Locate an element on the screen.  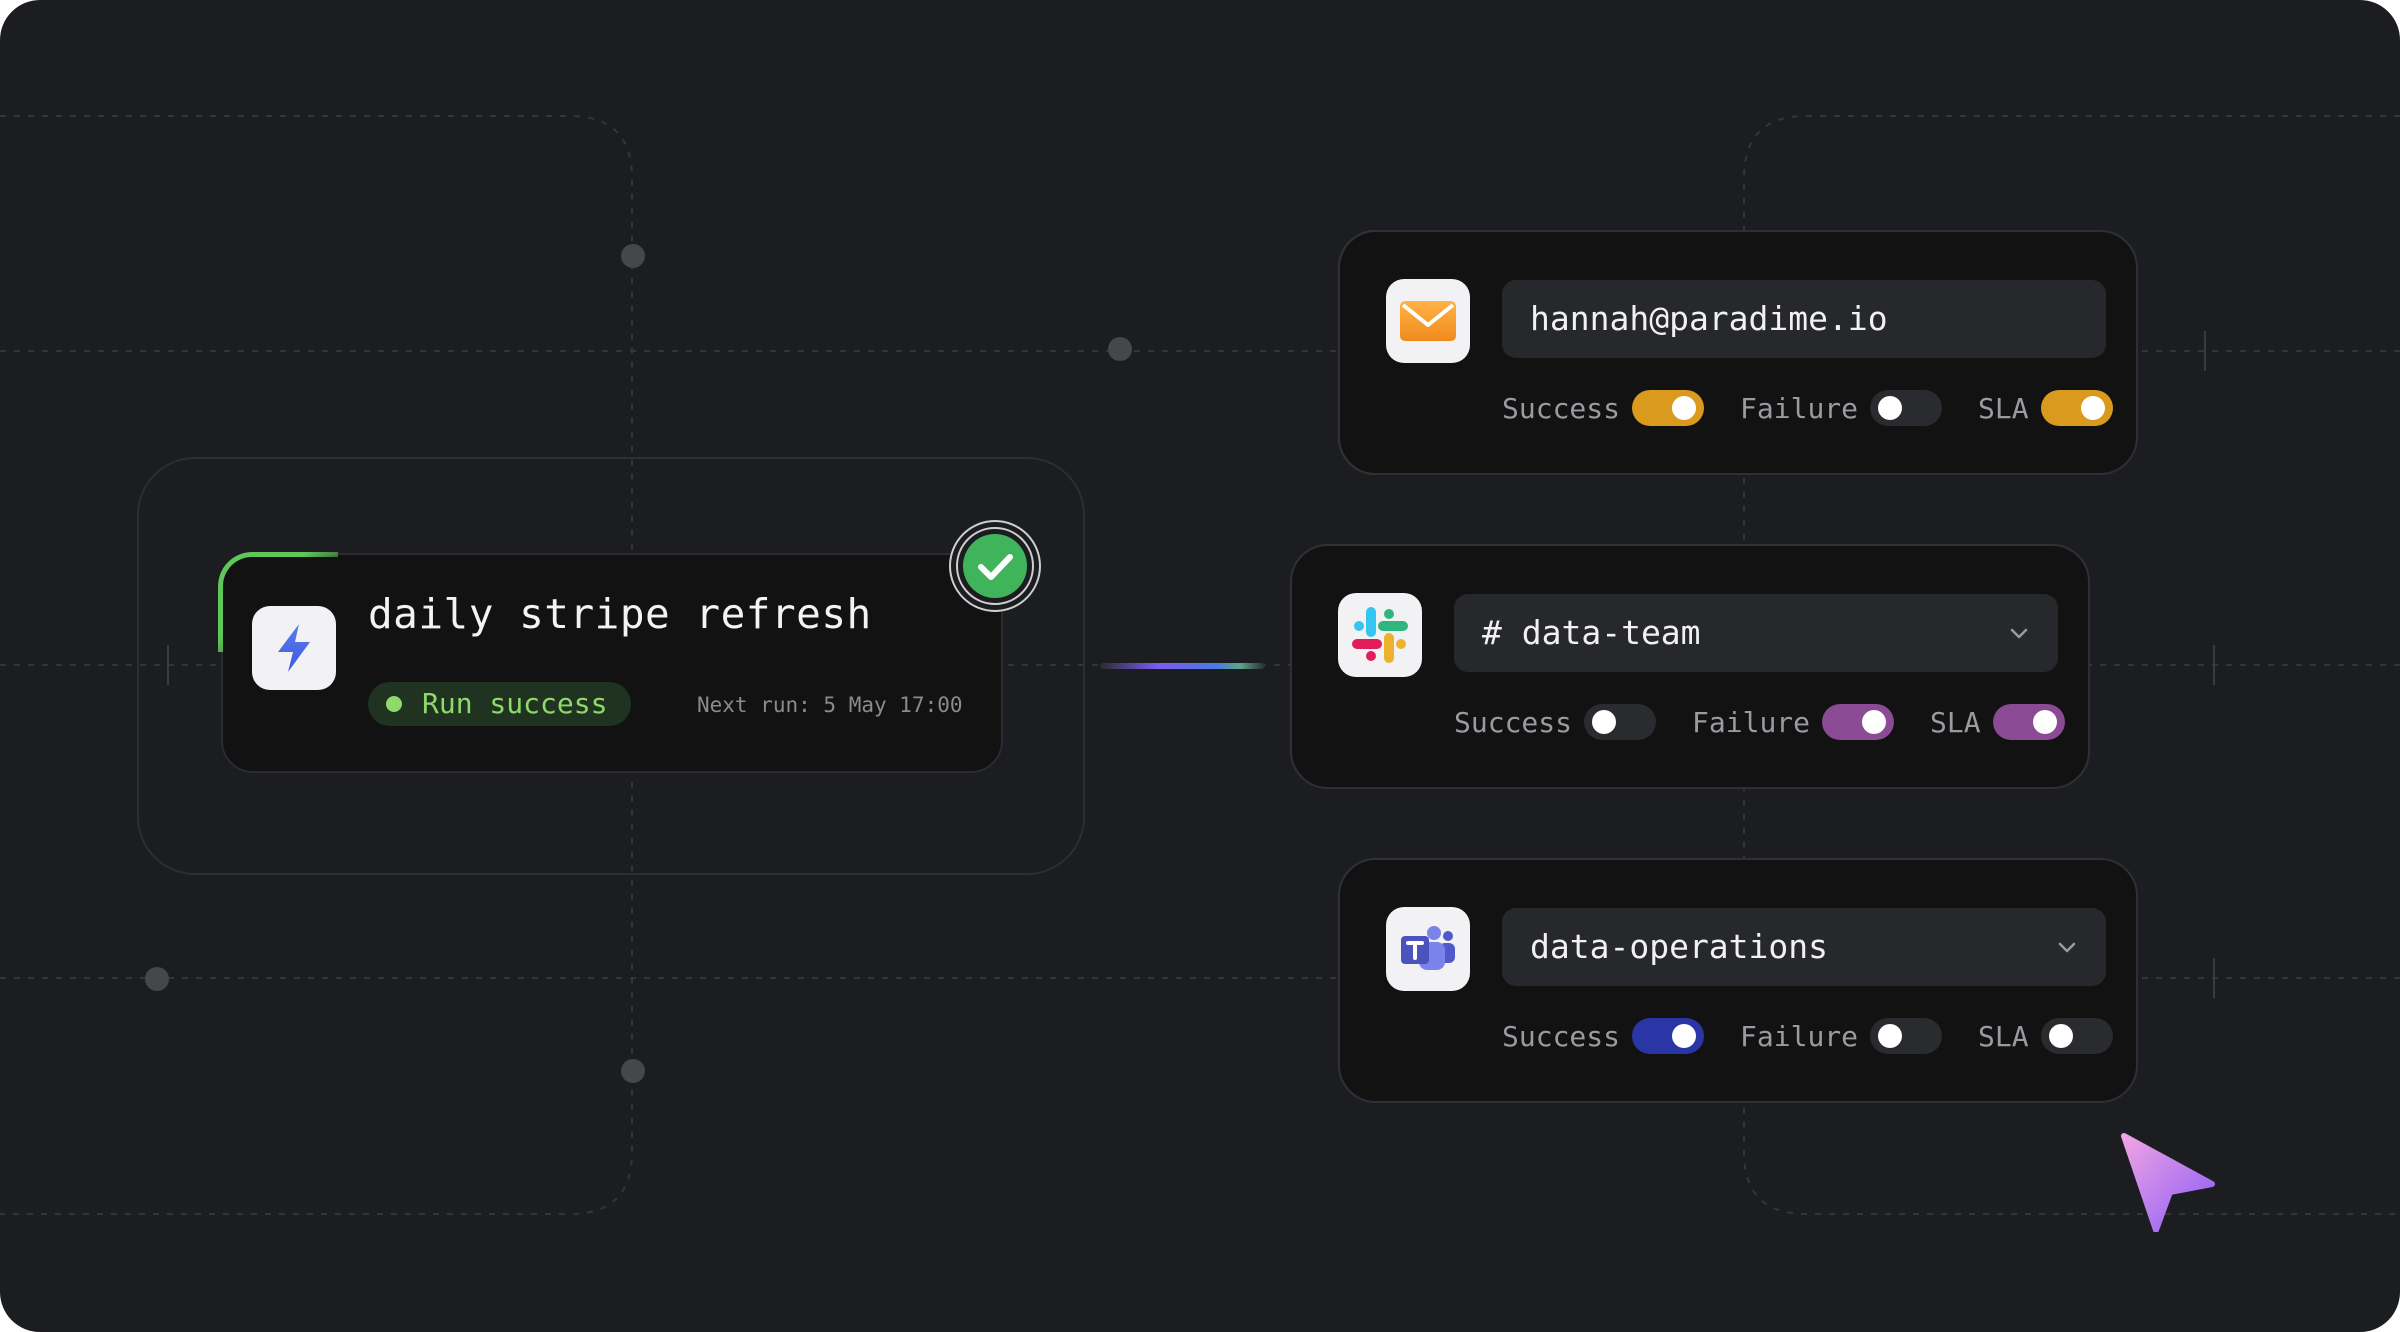
teams-sla-toggle is located at coordinates (2076, 1036).